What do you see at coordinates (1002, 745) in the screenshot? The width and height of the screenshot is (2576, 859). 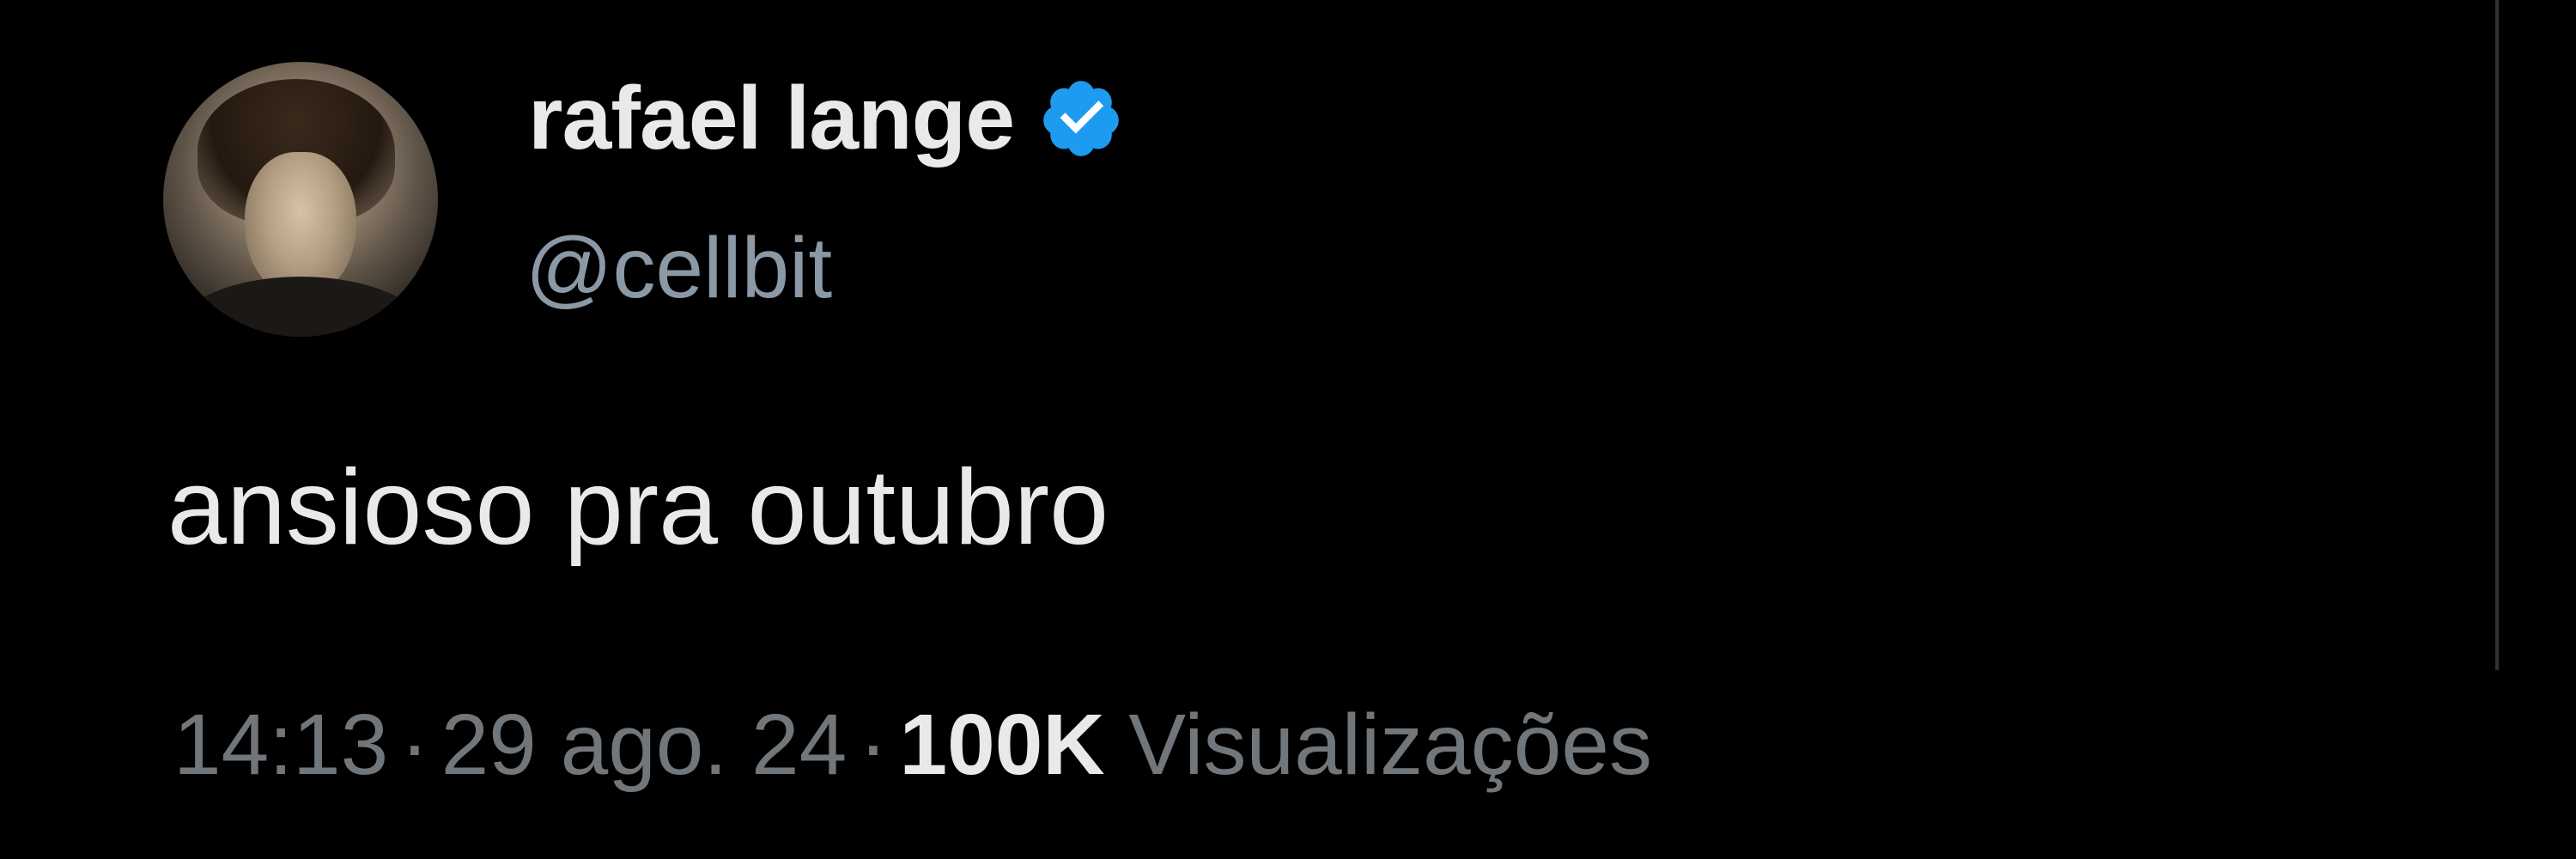 I see `views-count: 100K` at bounding box center [1002, 745].